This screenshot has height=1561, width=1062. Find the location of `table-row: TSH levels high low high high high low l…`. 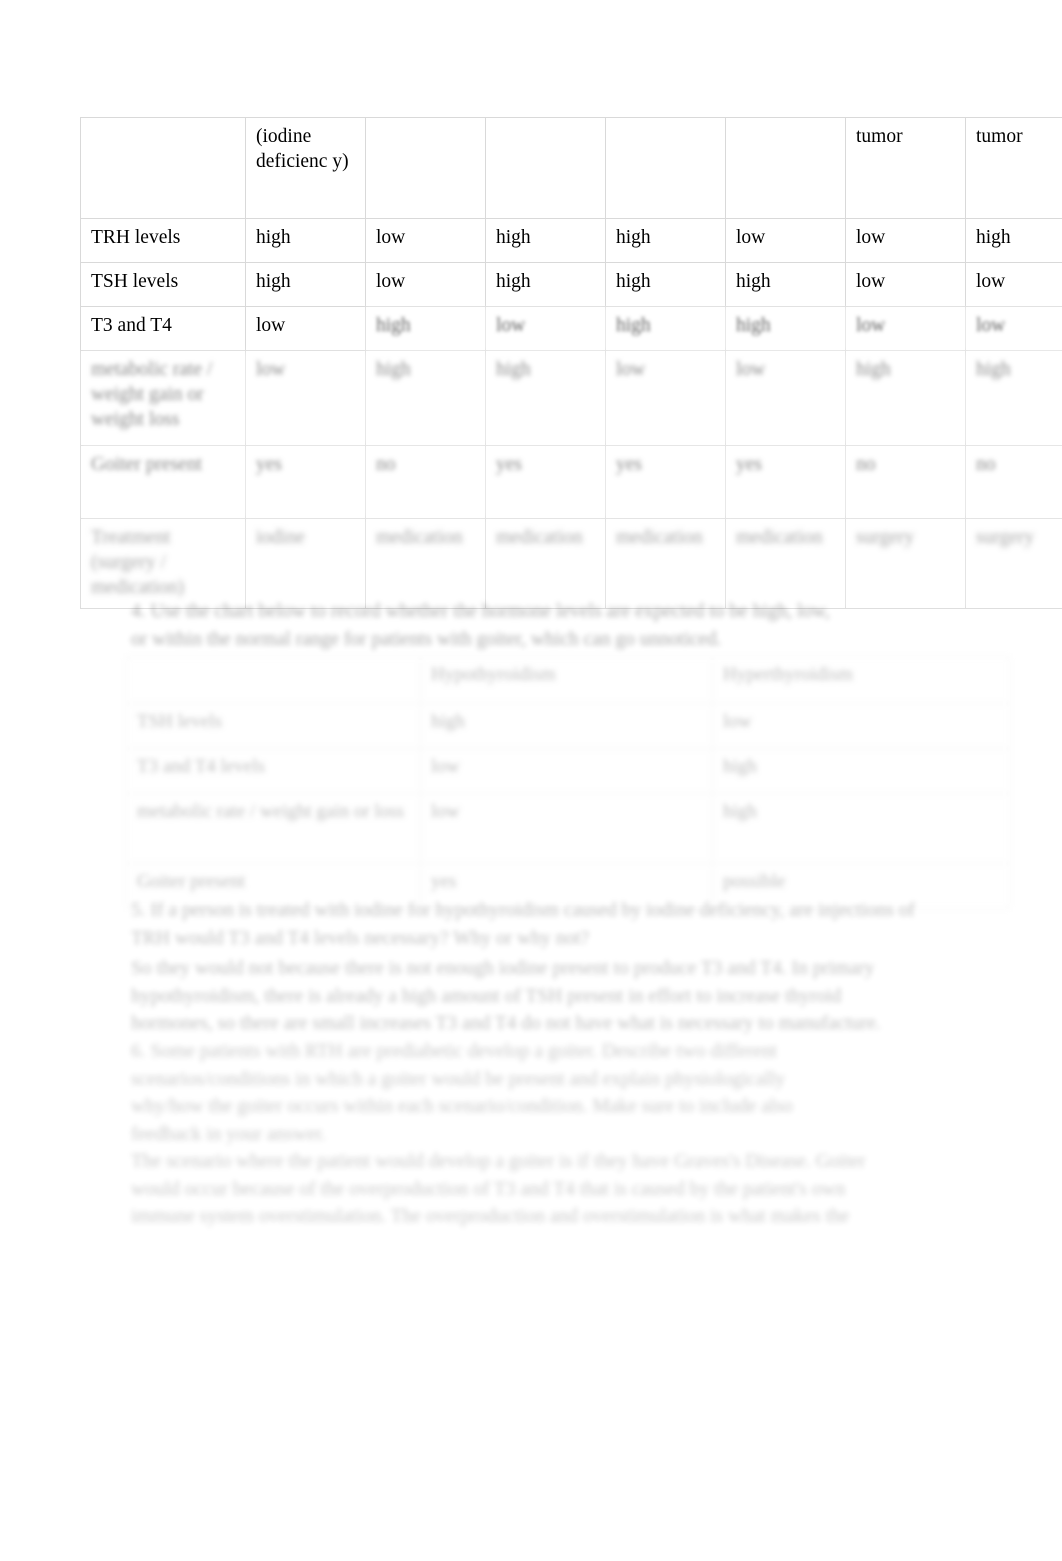

table-row: TSH levels high low high high high low l… is located at coordinates (571, 284).